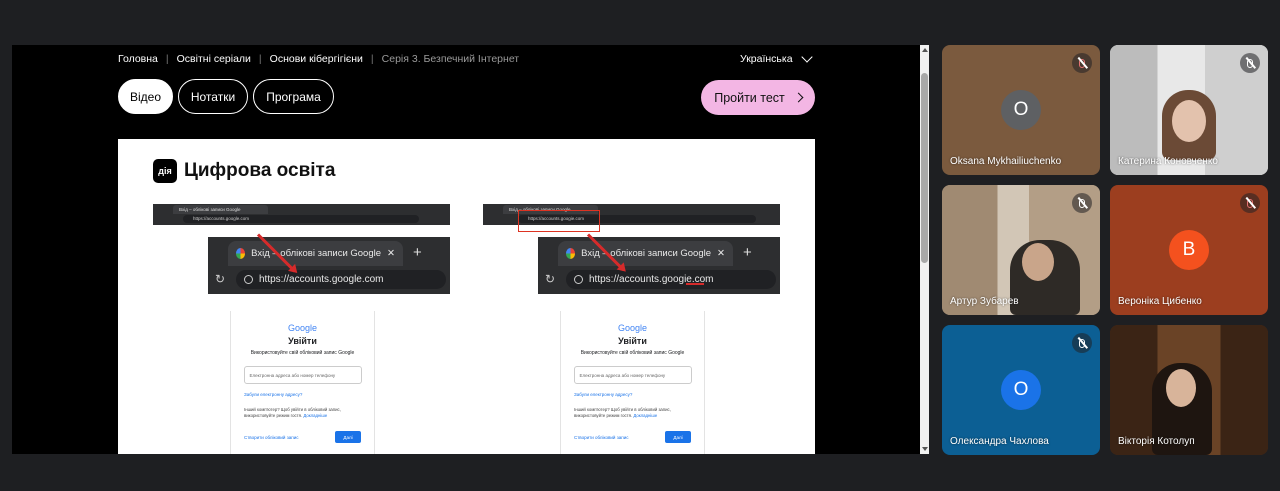 The image size is (1280, 491). I want to click on avatar: O, so click(1021, 110).